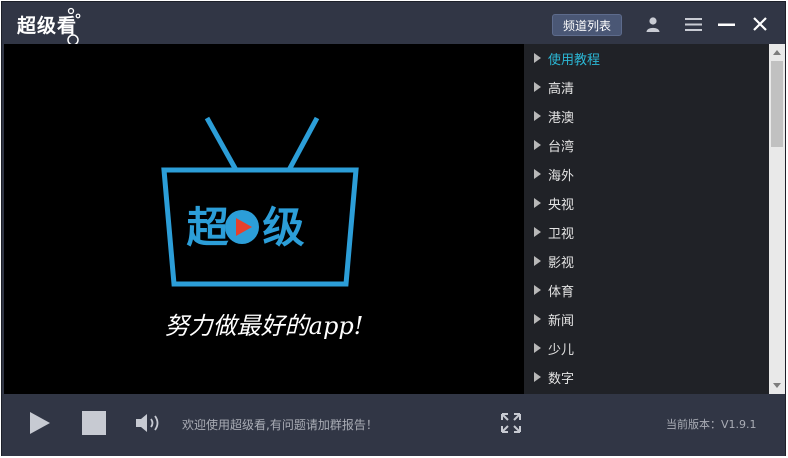 The height and width of the screenshot is (458, 788). What do you see at coordinates (711, 424) in the screenshot?
I see `version-label: 当前版本：V1.9.1` at bounding box center [711, 424].